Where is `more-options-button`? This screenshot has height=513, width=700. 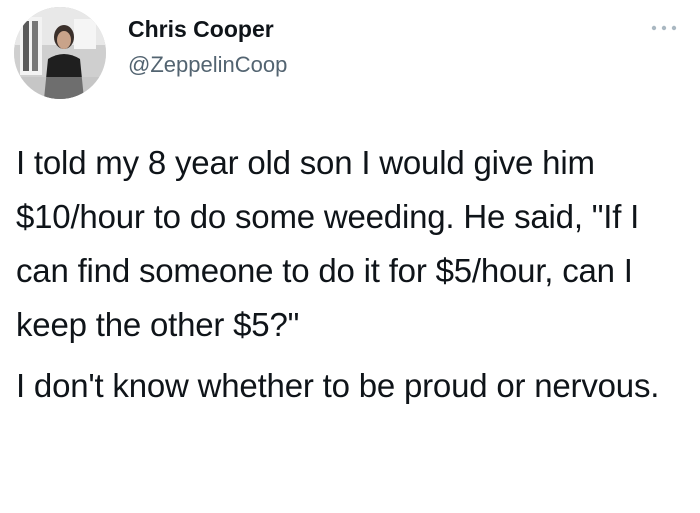 more-options-button is located at coordinates (664, 28).